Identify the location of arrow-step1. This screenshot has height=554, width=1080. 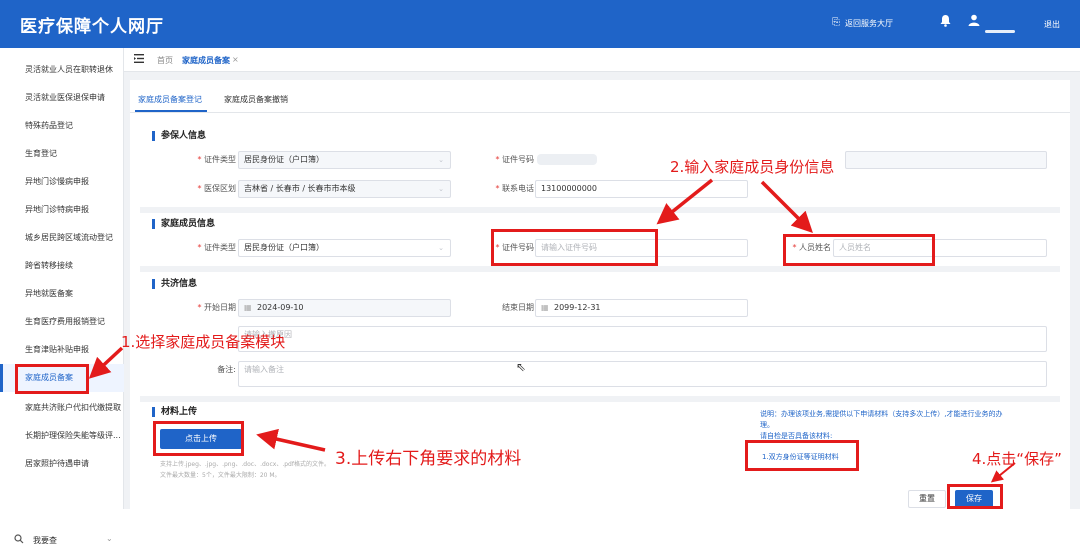
(106, 362).